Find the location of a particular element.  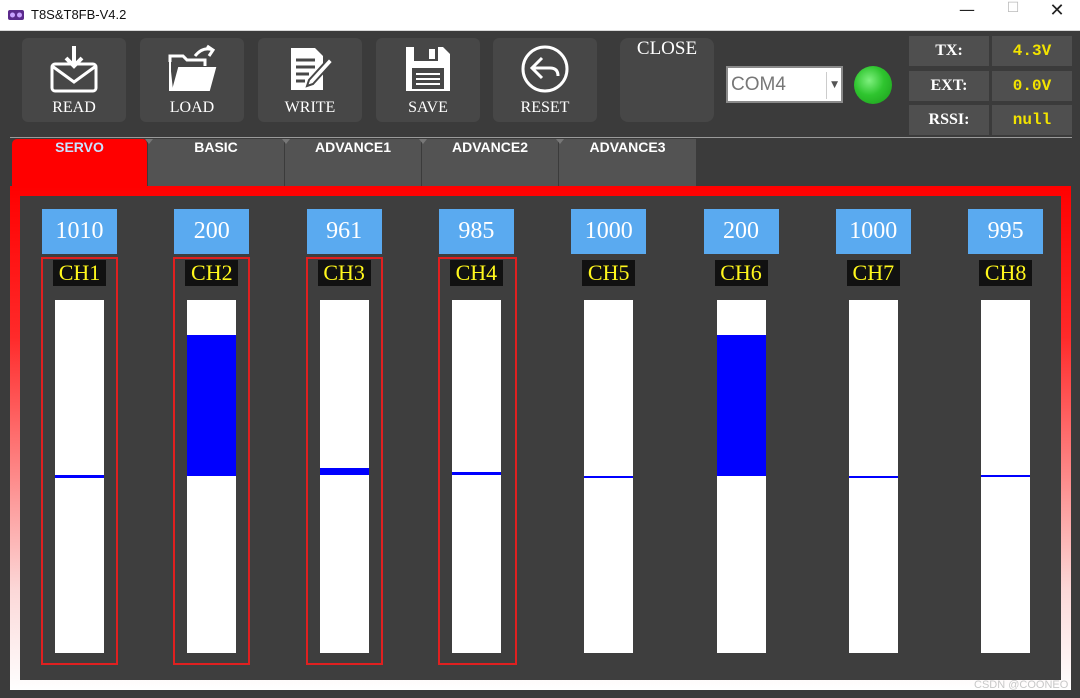

rssi-label: RSSI: is located at coordinates (949, 120).